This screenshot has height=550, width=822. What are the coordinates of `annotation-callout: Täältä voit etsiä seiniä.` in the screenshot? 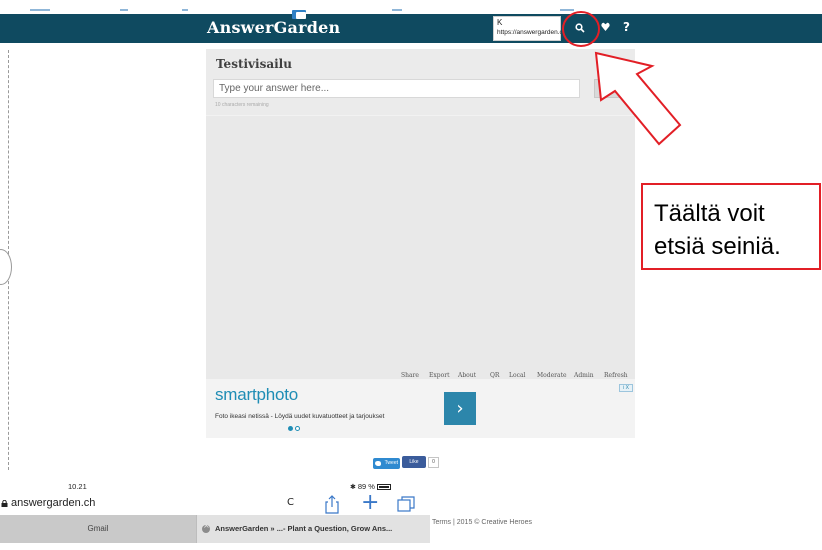 It's located at (731, 226).